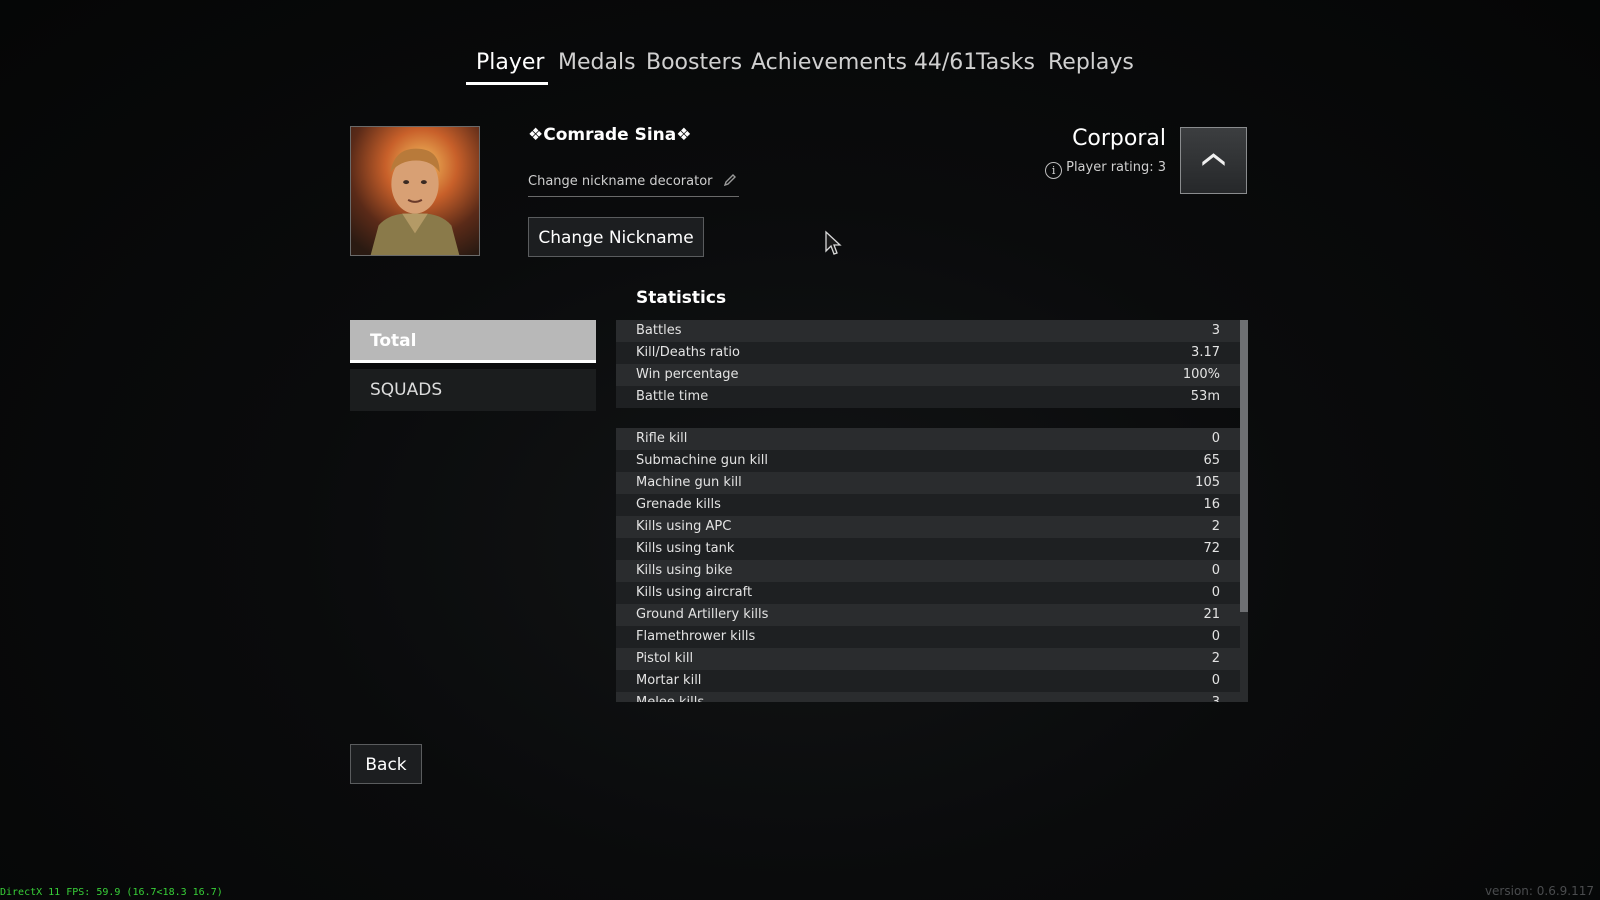 The image size is (1600, 900). What do you see at coordinates (928, 615) in the screenshot?
I see `stat-row: Ground Artillery kills 21` at bounding box center [928, 615].